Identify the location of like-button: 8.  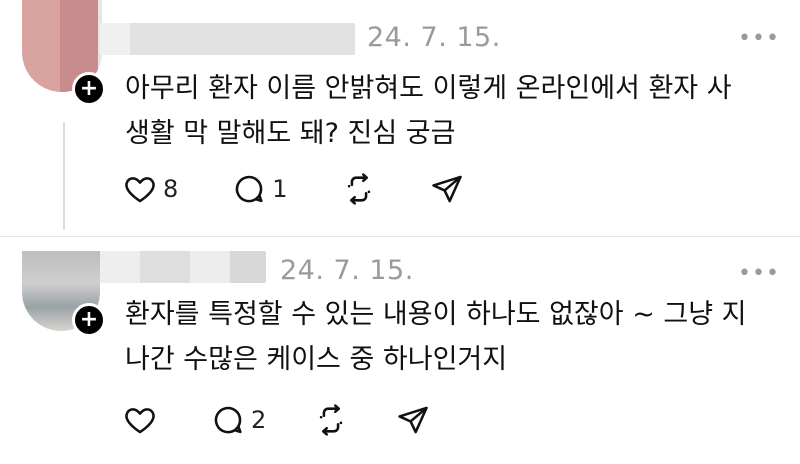
(150, 189).